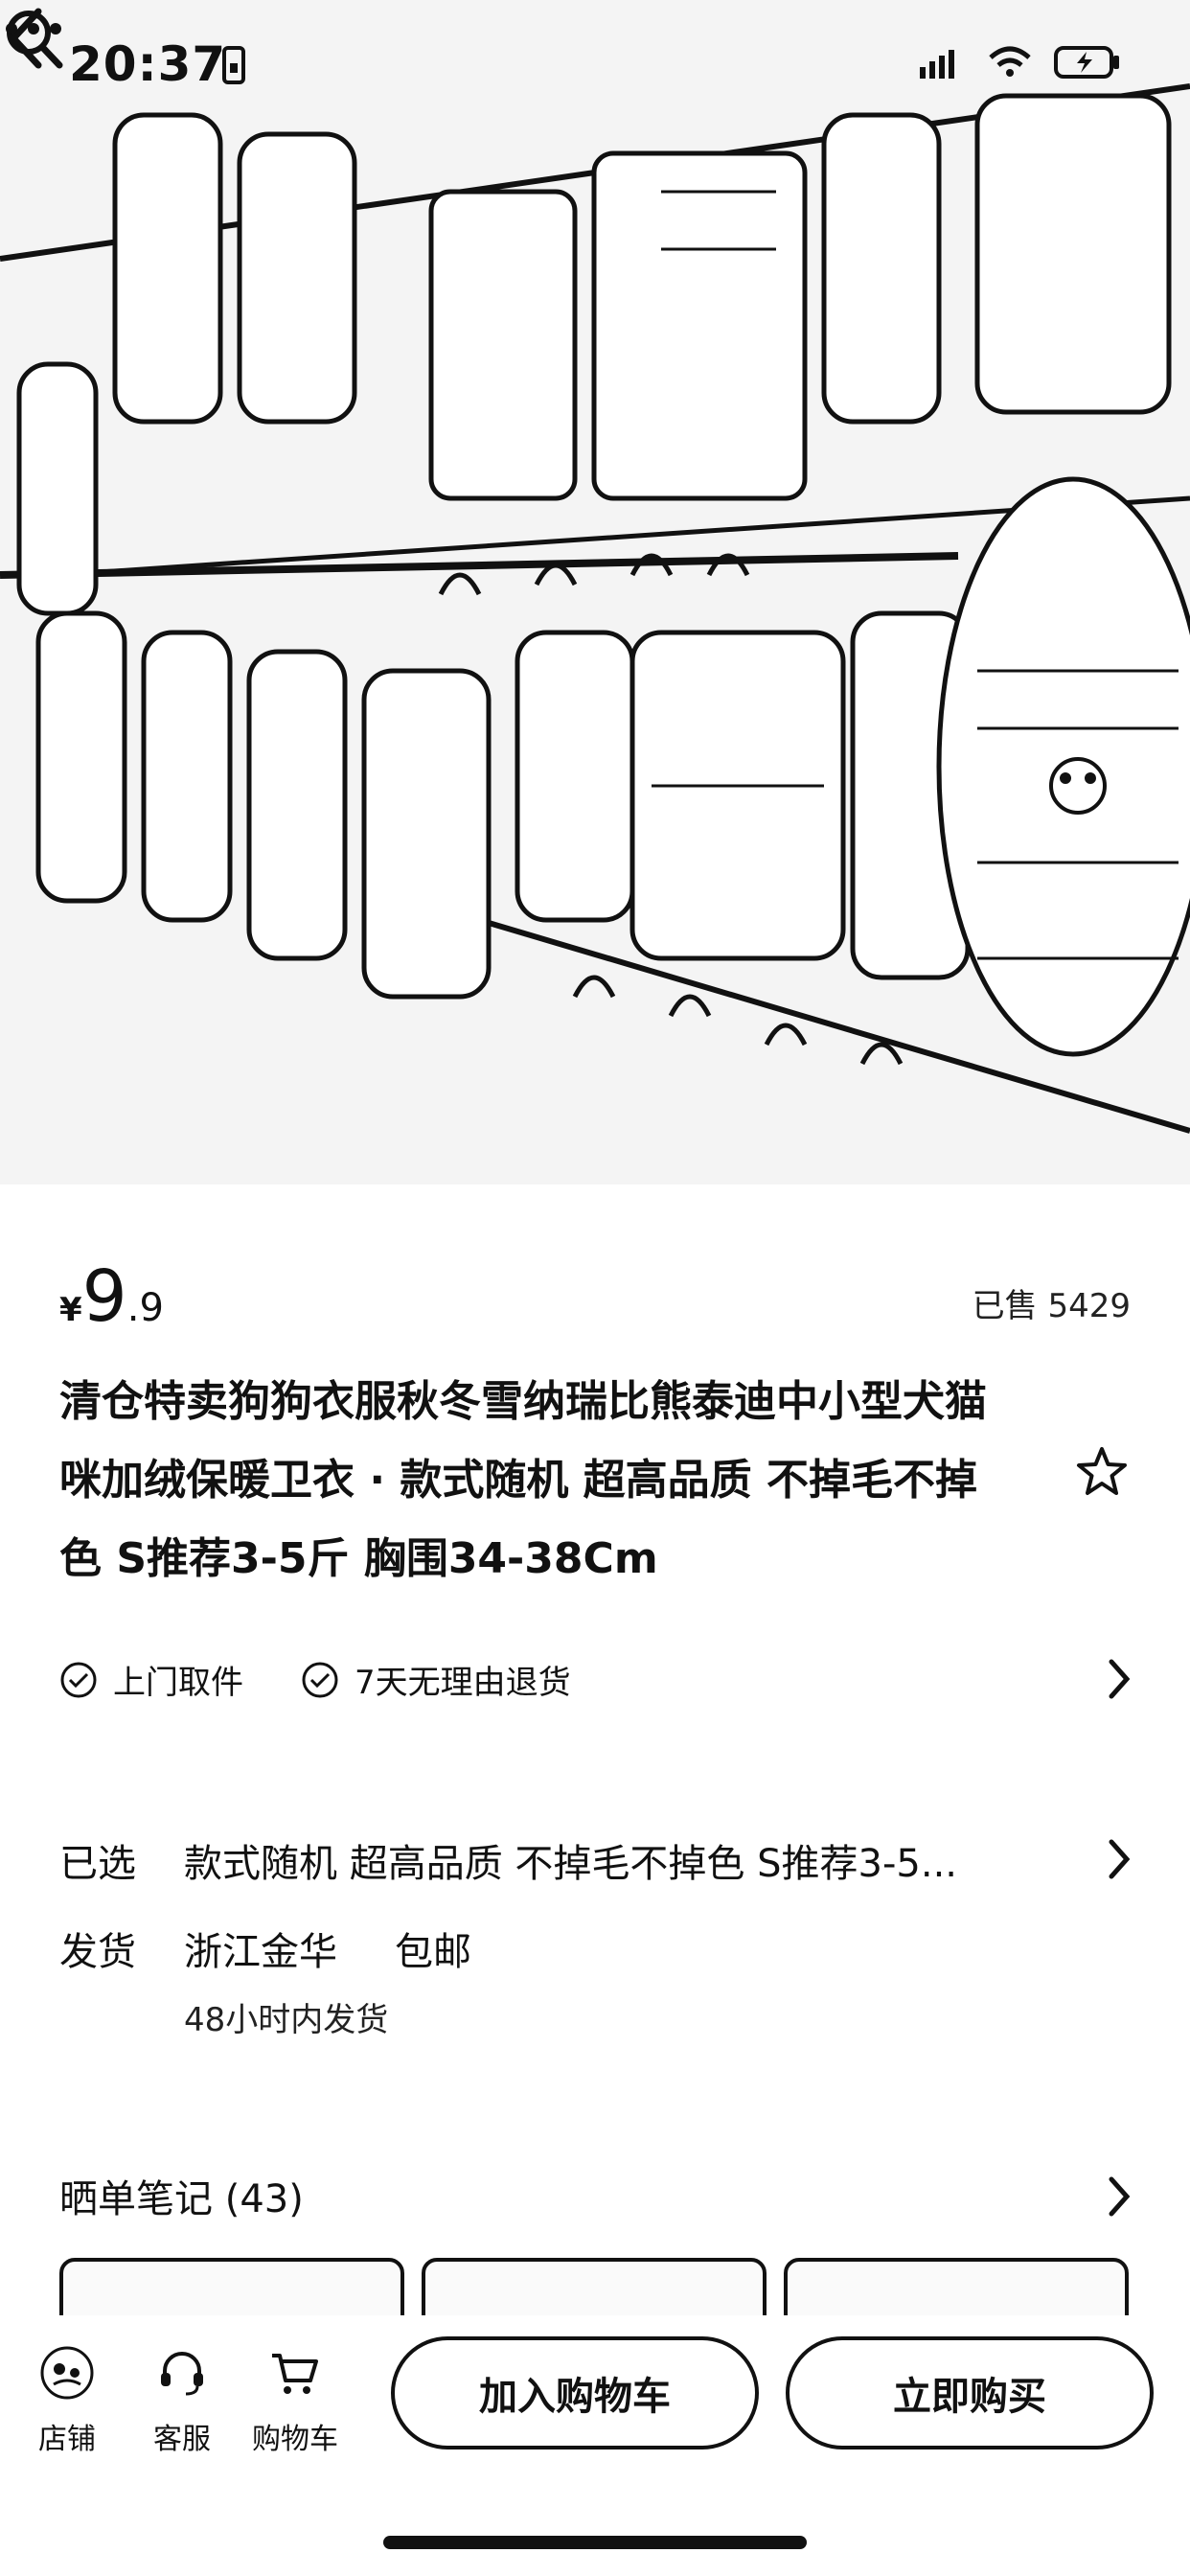  What do you see at coordinates (575, 2397) in the screenshot?
I see `add-to-cart-label: 加入购物车` at bounding box center [575, 2397].